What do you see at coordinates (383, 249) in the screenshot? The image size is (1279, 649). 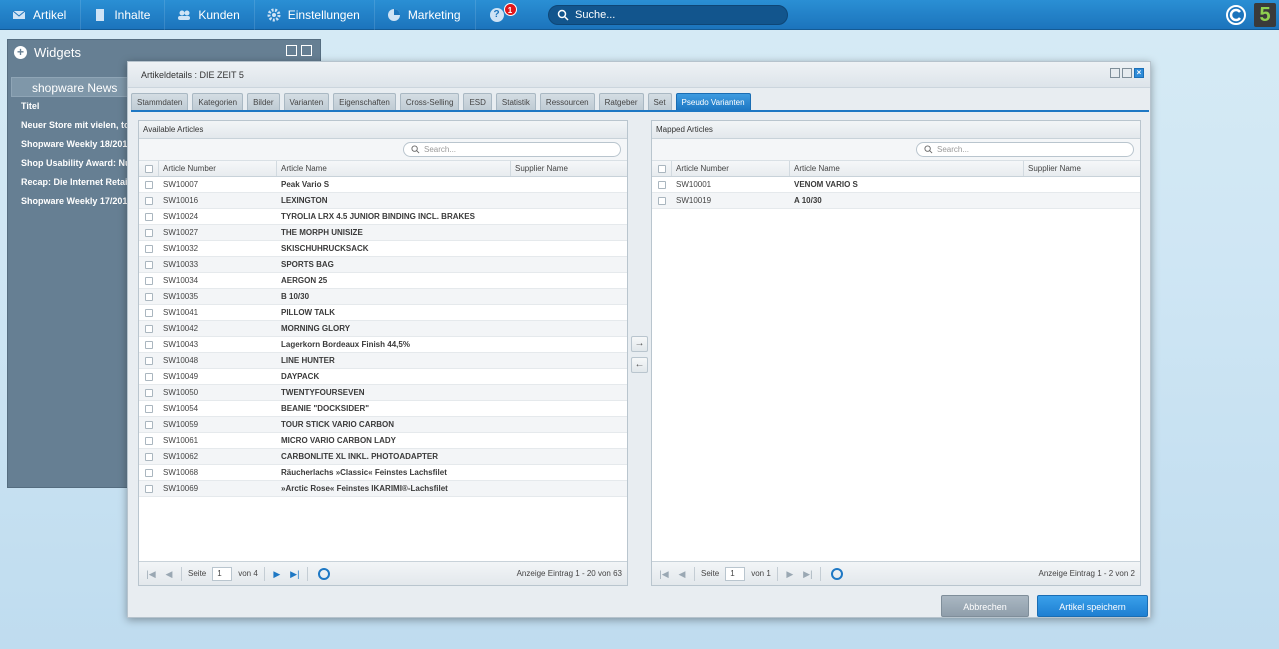 I see `table-row: SW10032 SKISCHUHRUCKSACK` at bounding box center [383, 249].